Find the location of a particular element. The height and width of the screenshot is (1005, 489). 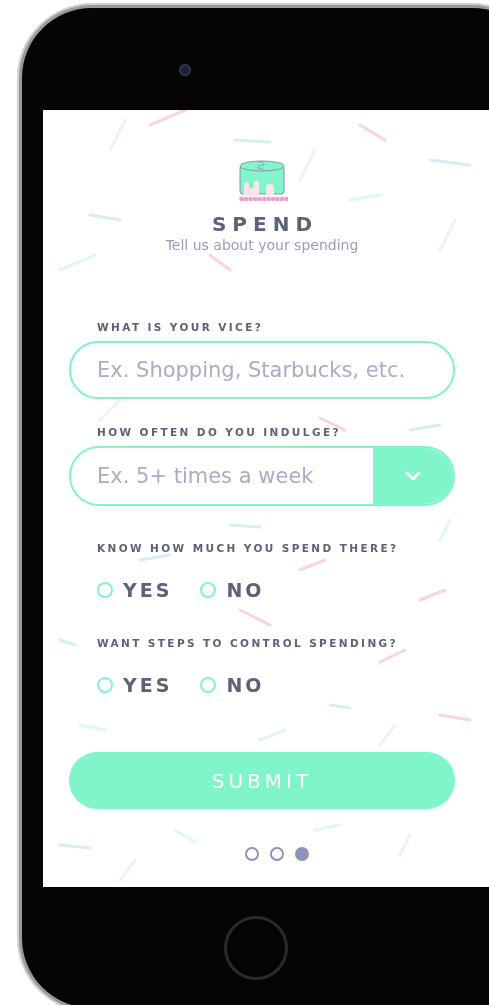

frequency-dropdown: Ex. 5+ times a week is located at coordinates (262, 476).